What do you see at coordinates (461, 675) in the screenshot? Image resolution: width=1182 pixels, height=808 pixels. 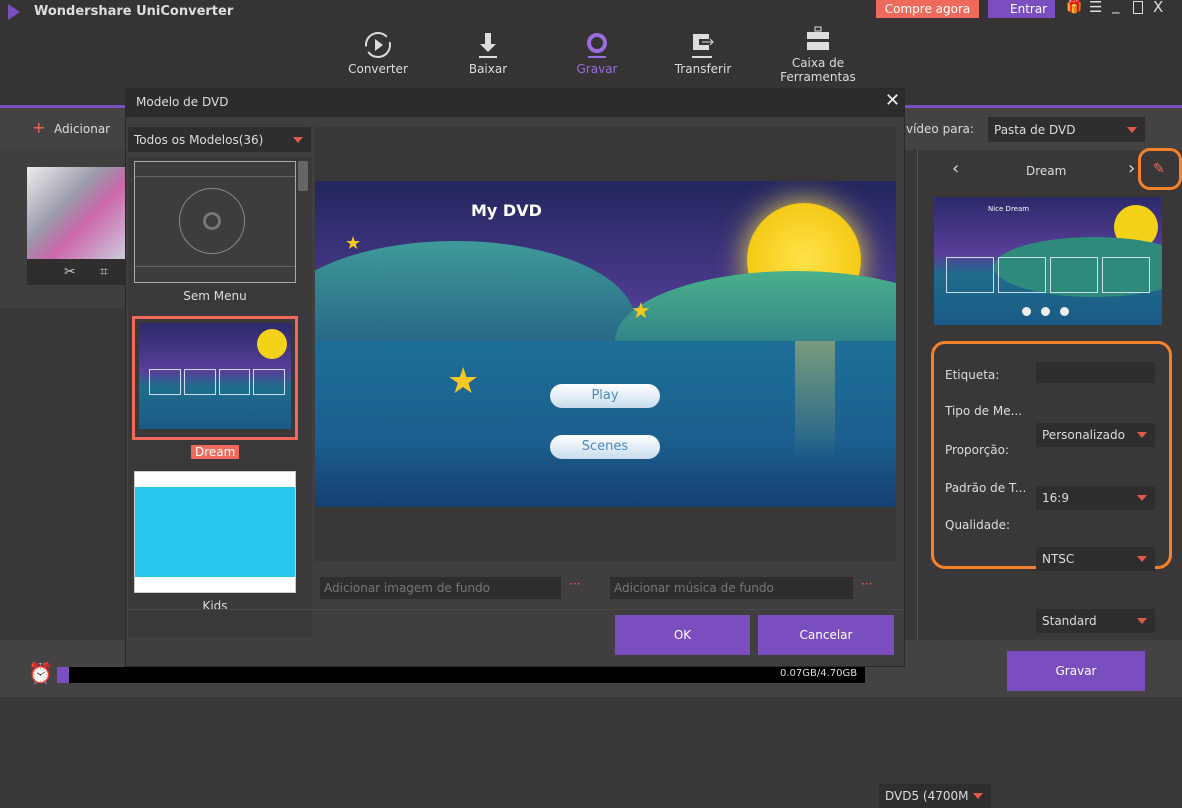 I see `disc-usage-bar` at bounding box center [461, 675].